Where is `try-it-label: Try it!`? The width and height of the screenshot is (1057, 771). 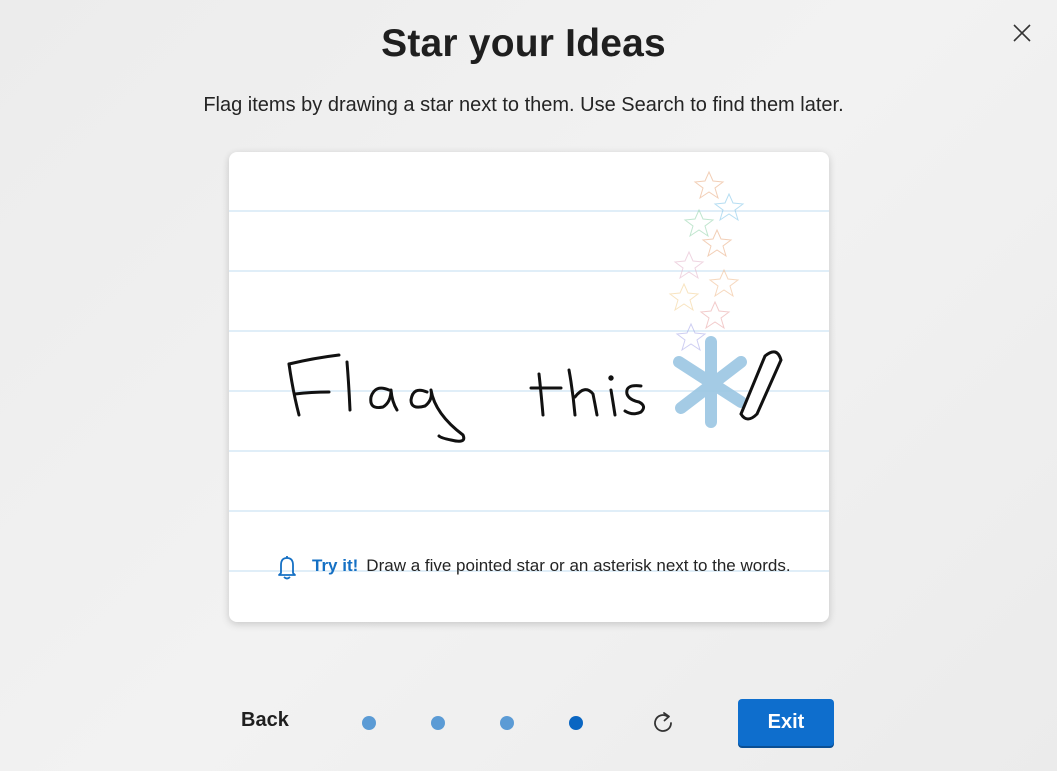 try-it-label: Try it! is located at coordinates (335, 565).